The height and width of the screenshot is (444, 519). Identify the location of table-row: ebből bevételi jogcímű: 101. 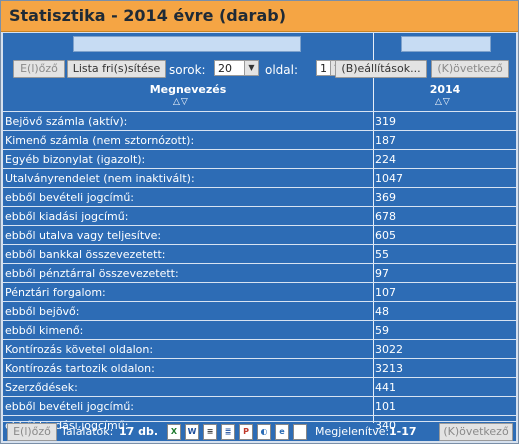
(259, 405).